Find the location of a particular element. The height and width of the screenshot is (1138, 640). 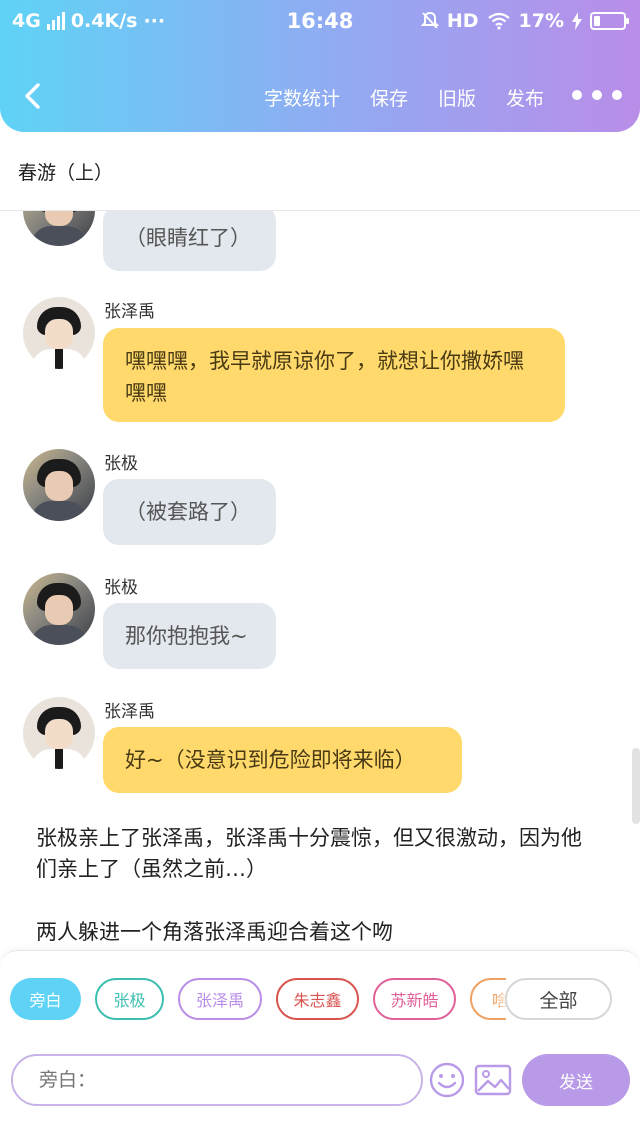

role-chip-zhangji: 张极 is located at coordinates (129, 999).